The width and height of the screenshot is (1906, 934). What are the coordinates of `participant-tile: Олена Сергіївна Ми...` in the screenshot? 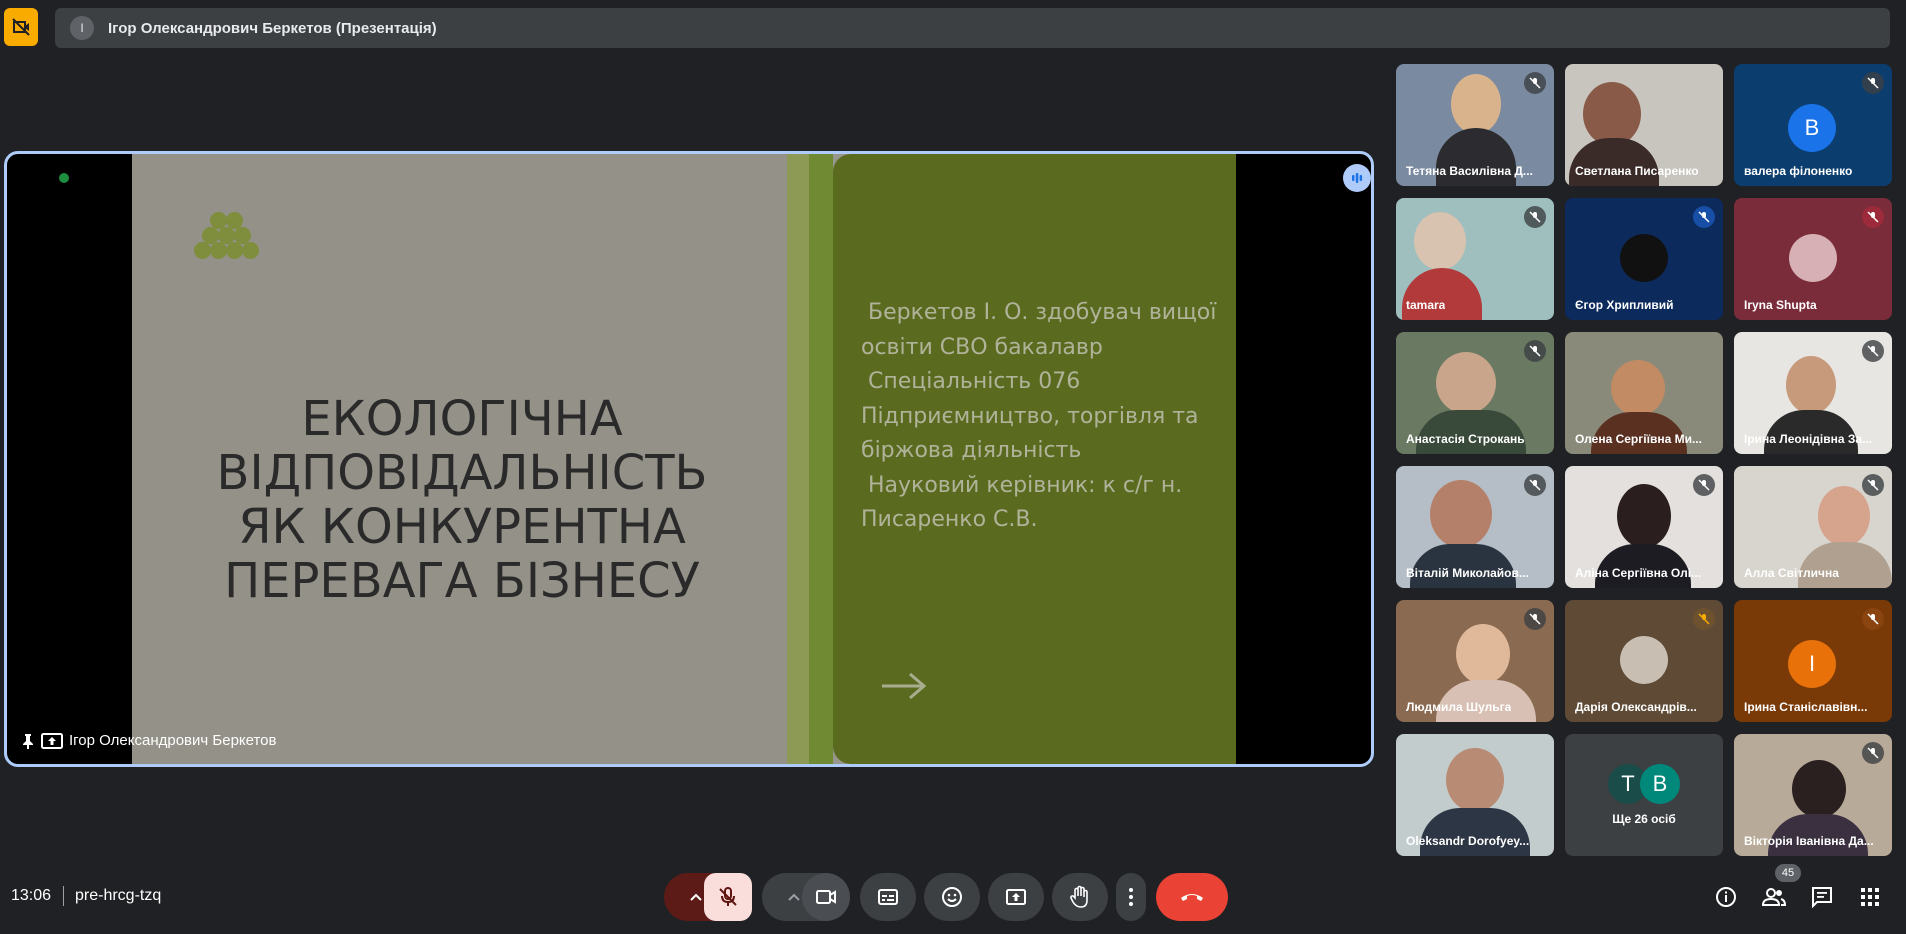 It's located at (1644, 393).